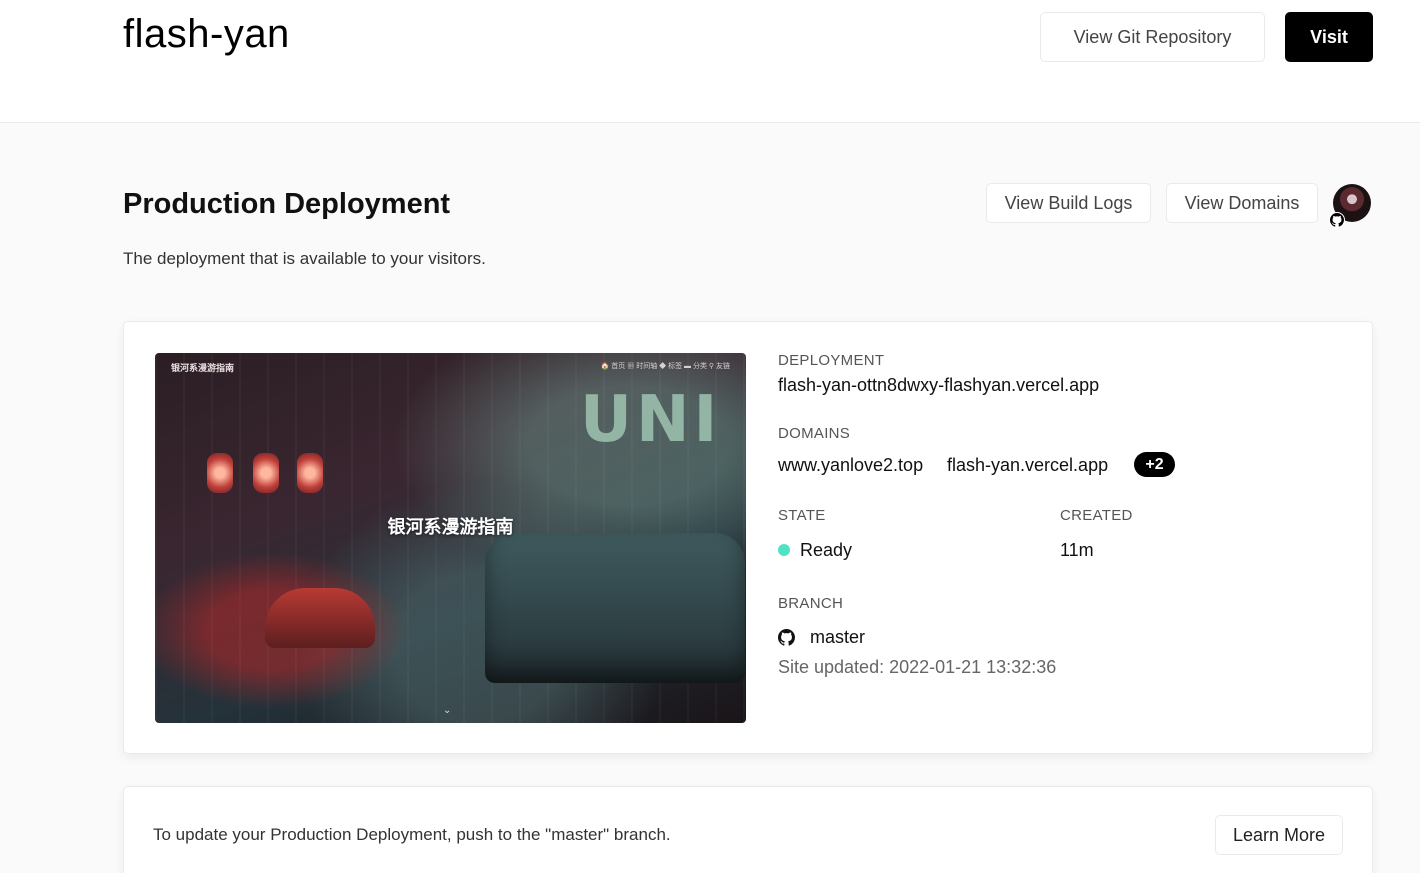  I want to click on preview-taxi, so click(615, 608).